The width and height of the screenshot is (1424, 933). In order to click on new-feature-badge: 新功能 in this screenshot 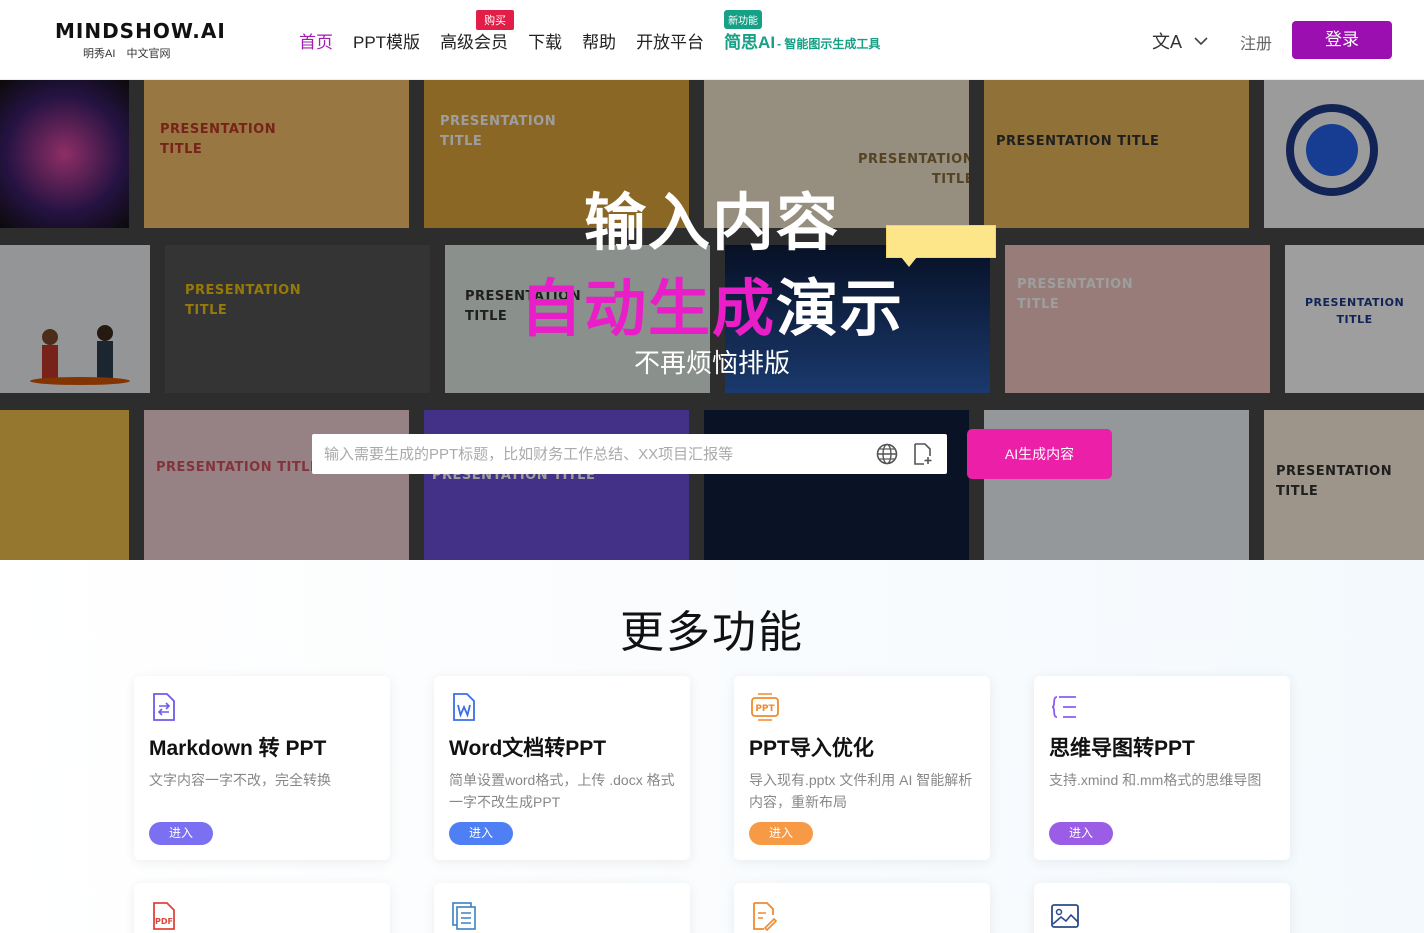, I will do `click(743, 19)`.